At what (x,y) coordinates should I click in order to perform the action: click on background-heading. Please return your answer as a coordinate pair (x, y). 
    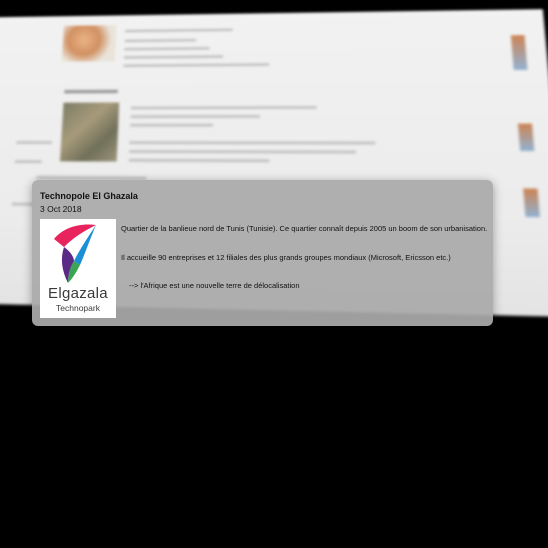
    Looking at the image, I should click on (91, 91).